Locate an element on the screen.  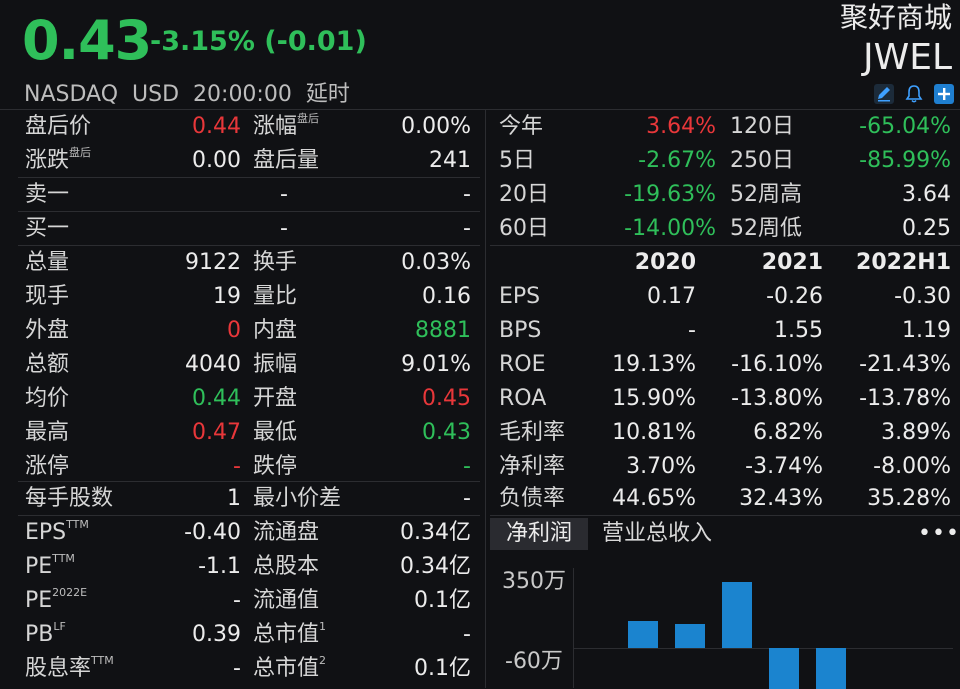
field-value: 0.45 is located at coordinates (446, 398).